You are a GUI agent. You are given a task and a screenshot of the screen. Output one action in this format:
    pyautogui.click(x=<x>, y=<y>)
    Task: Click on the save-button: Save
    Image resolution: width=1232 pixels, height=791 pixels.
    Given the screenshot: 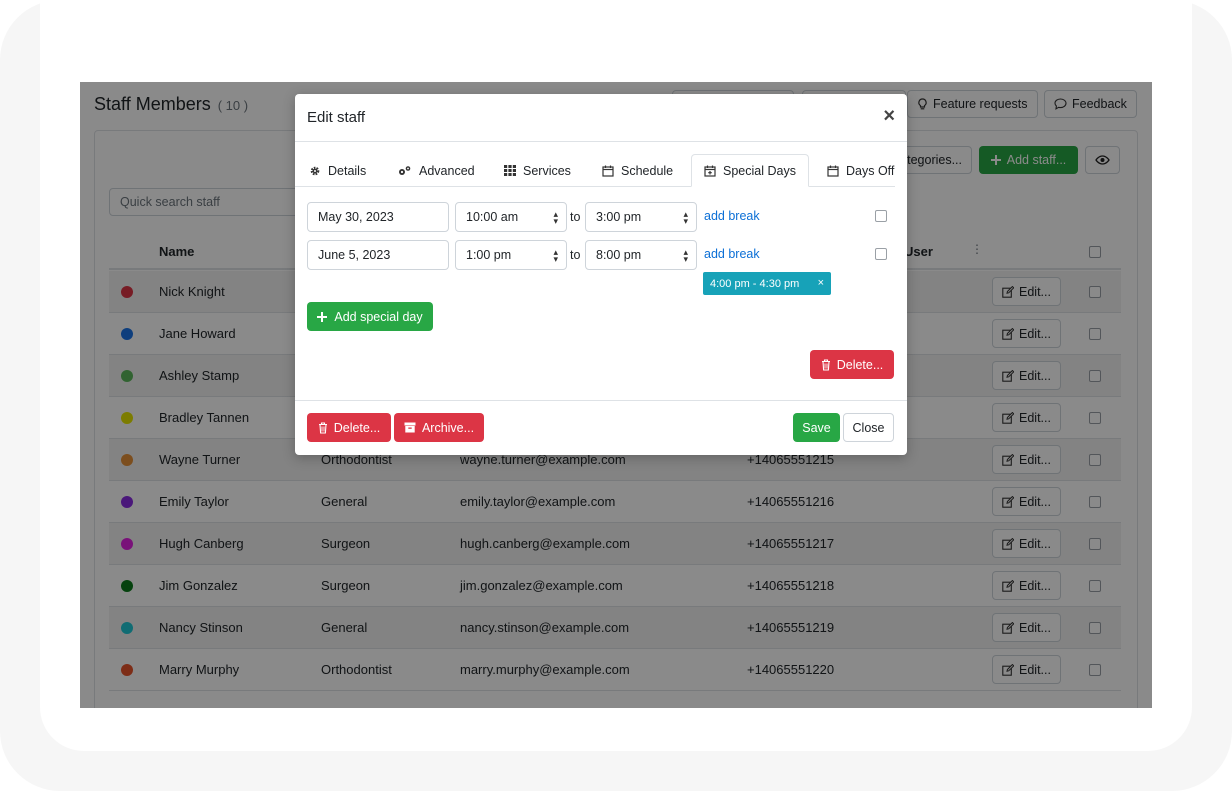 What is the action you would take?
    pyautogui.click(x=816, y=427)
    